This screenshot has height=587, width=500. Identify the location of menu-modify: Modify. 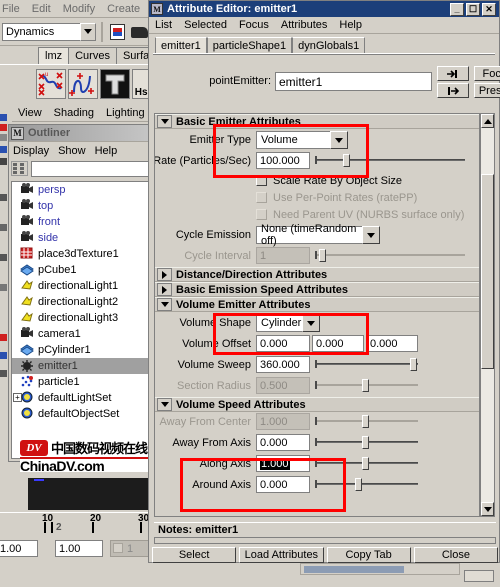
(79, 9).